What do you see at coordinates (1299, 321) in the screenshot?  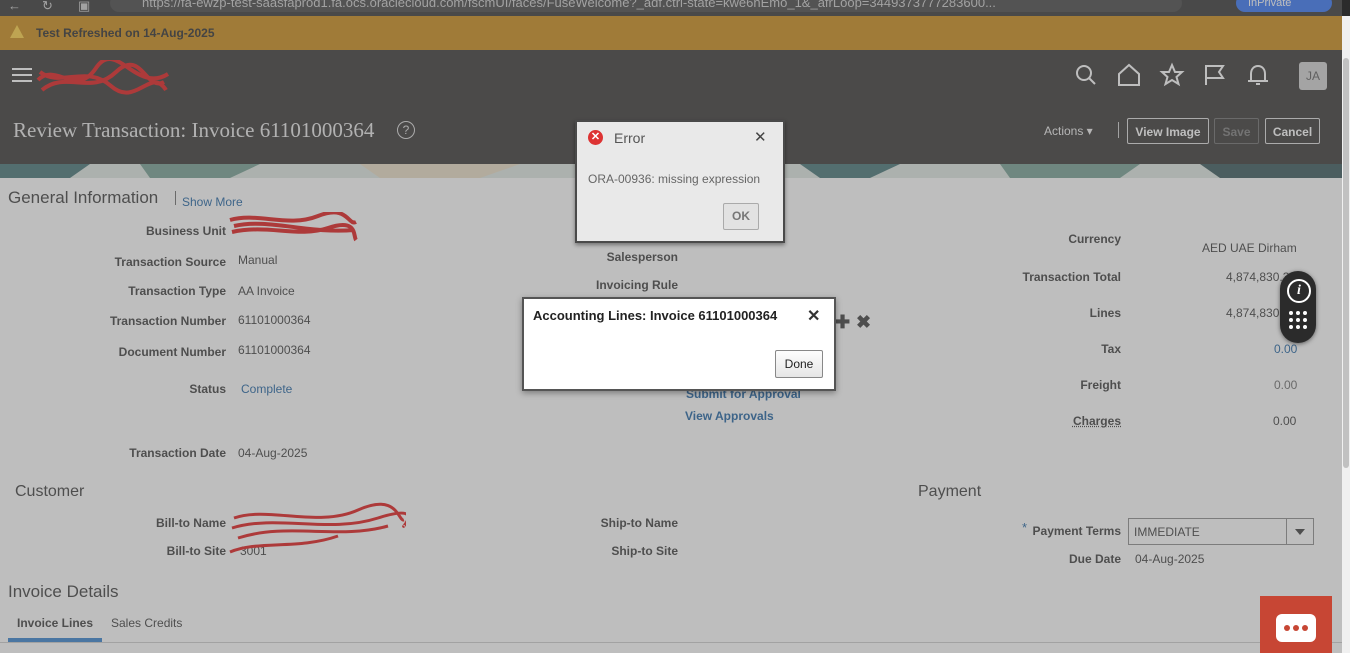 I see `apps-grid-icon` at bounding box center [1299, 321].